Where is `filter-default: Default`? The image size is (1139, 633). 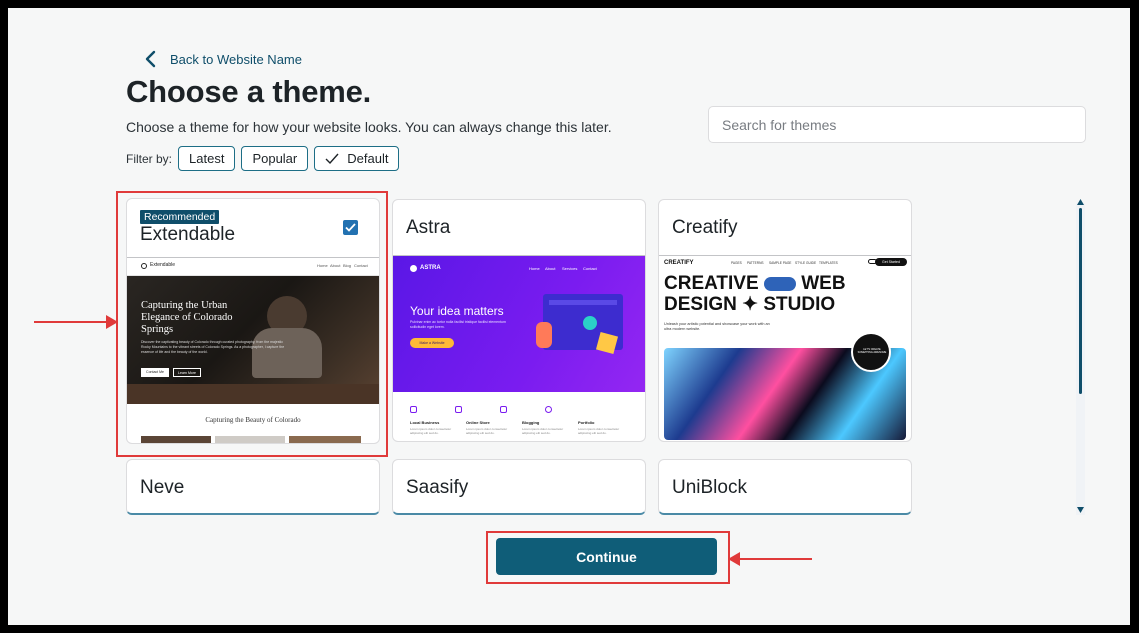
filter-default: Default is located at coordinates (357, 158).